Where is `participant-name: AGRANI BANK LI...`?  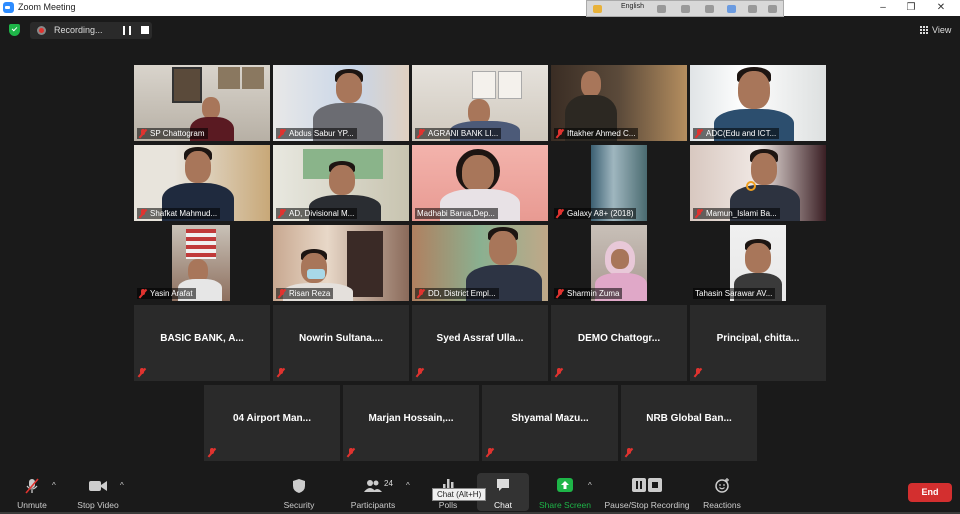 participant-name: AGRANI BANK LI... is located at coordinates (458, 133).